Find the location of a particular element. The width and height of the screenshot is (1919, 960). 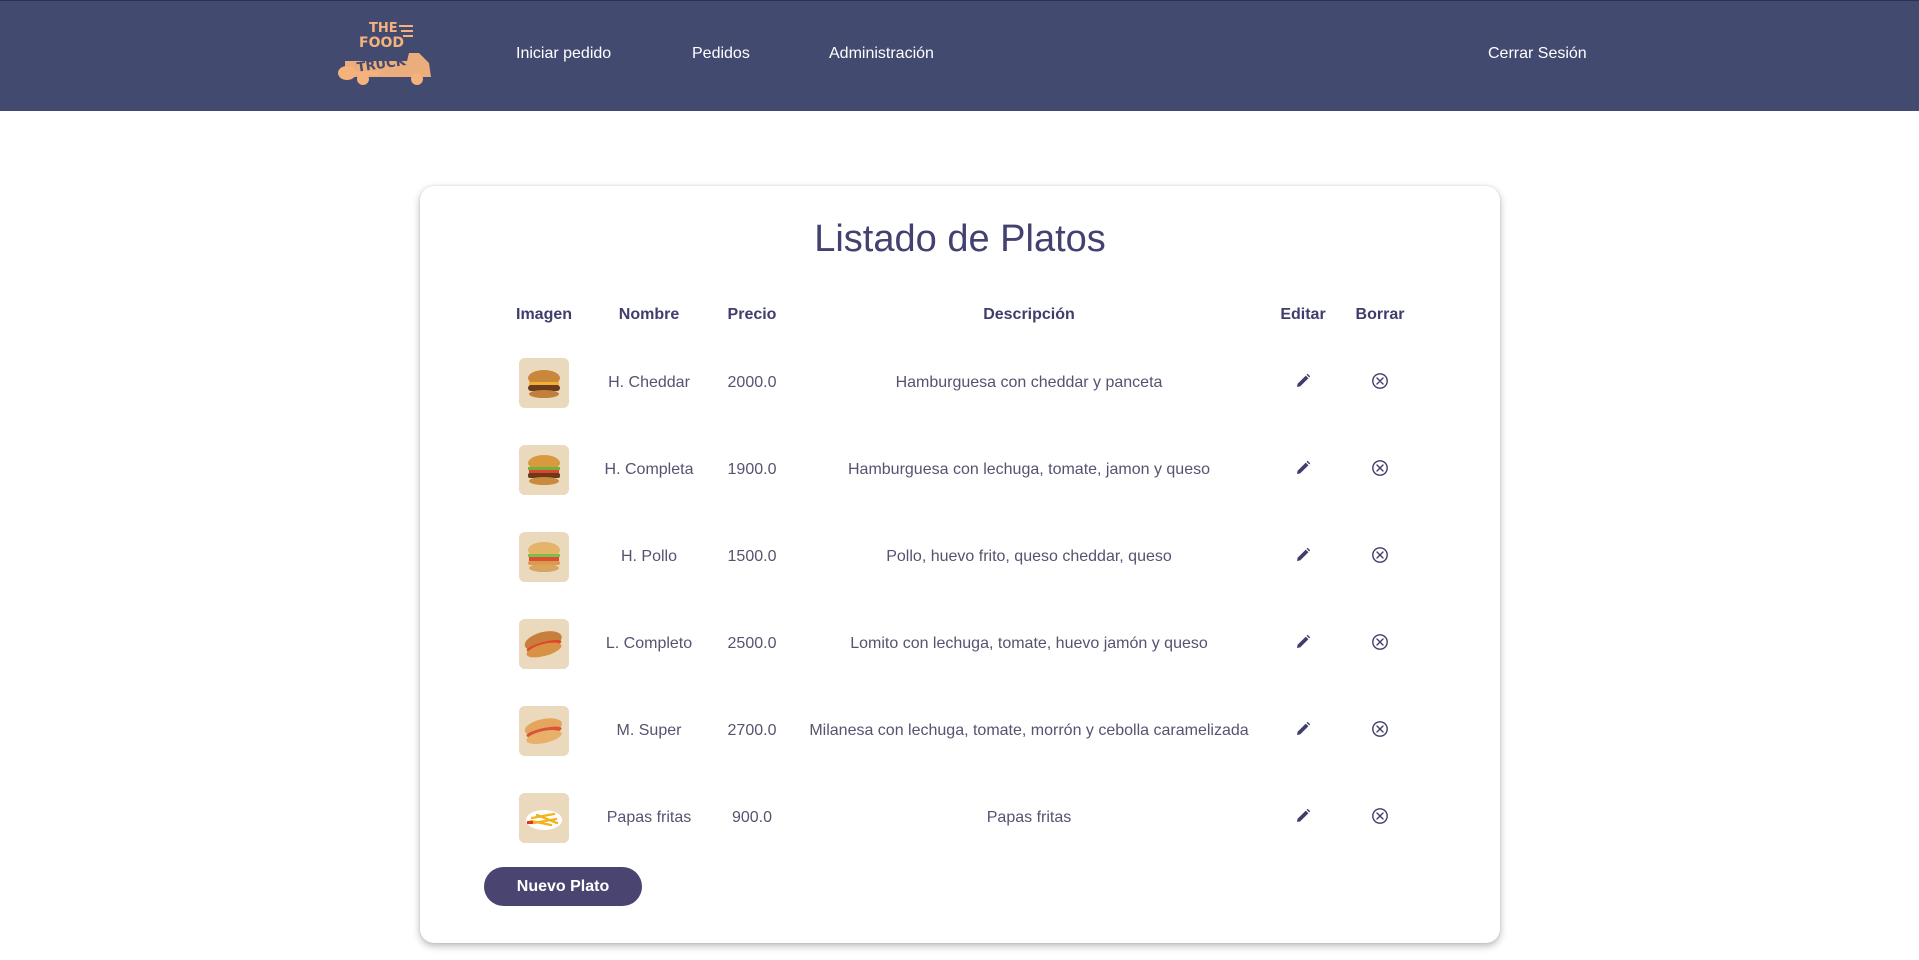

nav-link-administracion: Administración is located at coordinates (881, 54).